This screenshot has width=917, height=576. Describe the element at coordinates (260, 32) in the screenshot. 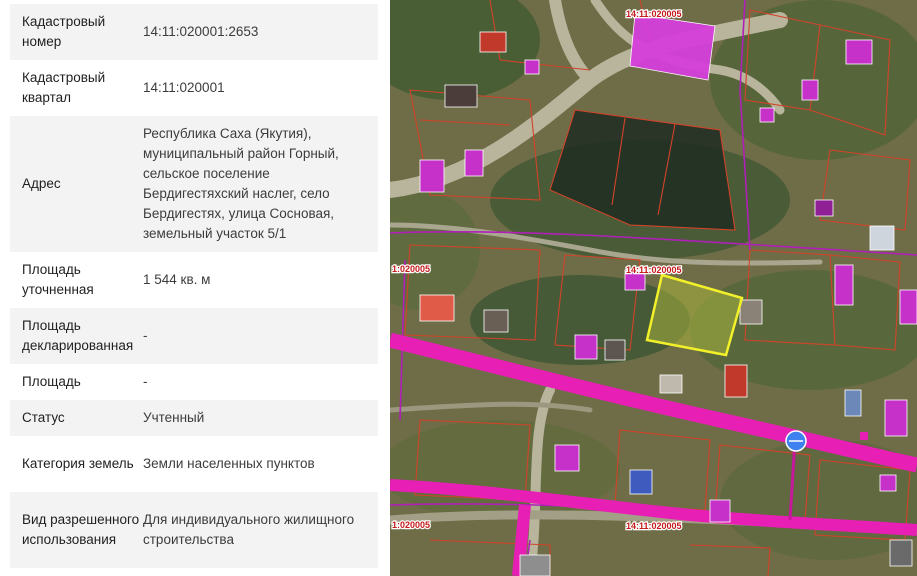

I see `row-value: 14:11:020001:2653` at that location.